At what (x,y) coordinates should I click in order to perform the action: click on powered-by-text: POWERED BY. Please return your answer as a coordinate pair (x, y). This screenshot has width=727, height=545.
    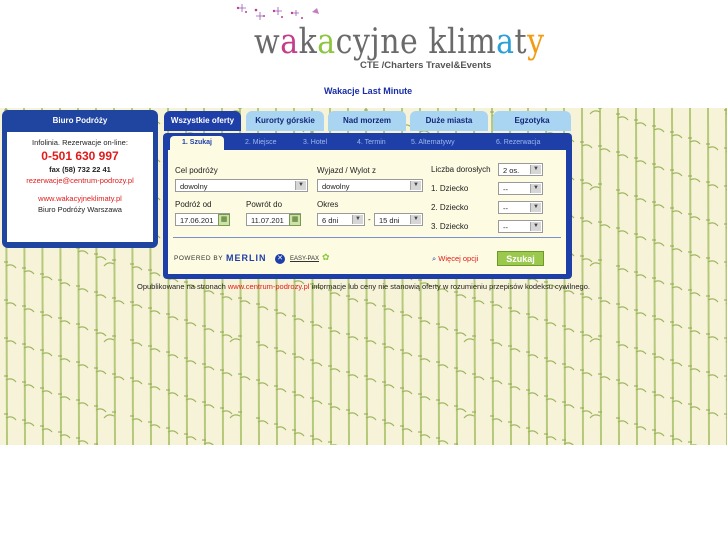
    Looking at the image, I should click on (199, 258).